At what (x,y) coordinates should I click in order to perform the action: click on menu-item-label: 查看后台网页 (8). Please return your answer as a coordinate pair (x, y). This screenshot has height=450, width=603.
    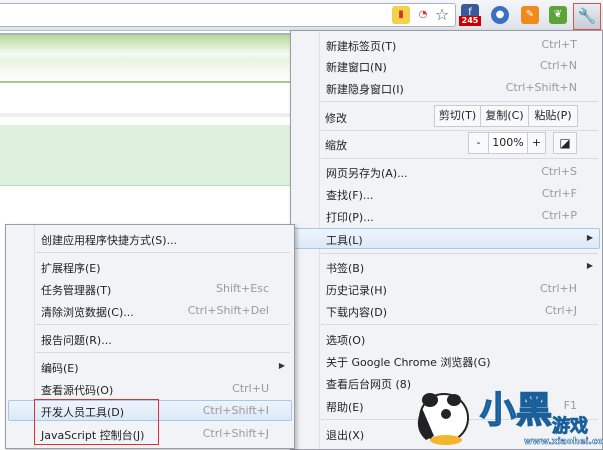
    Looking at the image, I should click on (369, 384).